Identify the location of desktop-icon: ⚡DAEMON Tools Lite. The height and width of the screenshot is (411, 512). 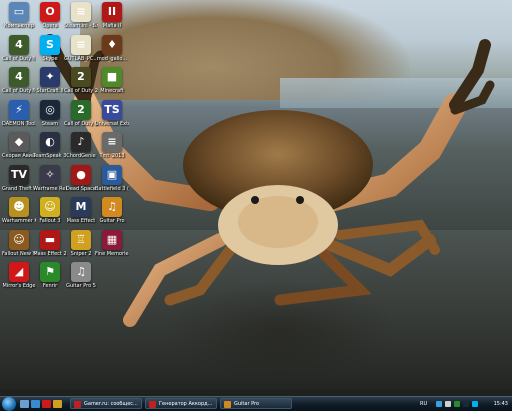
(19, 116).